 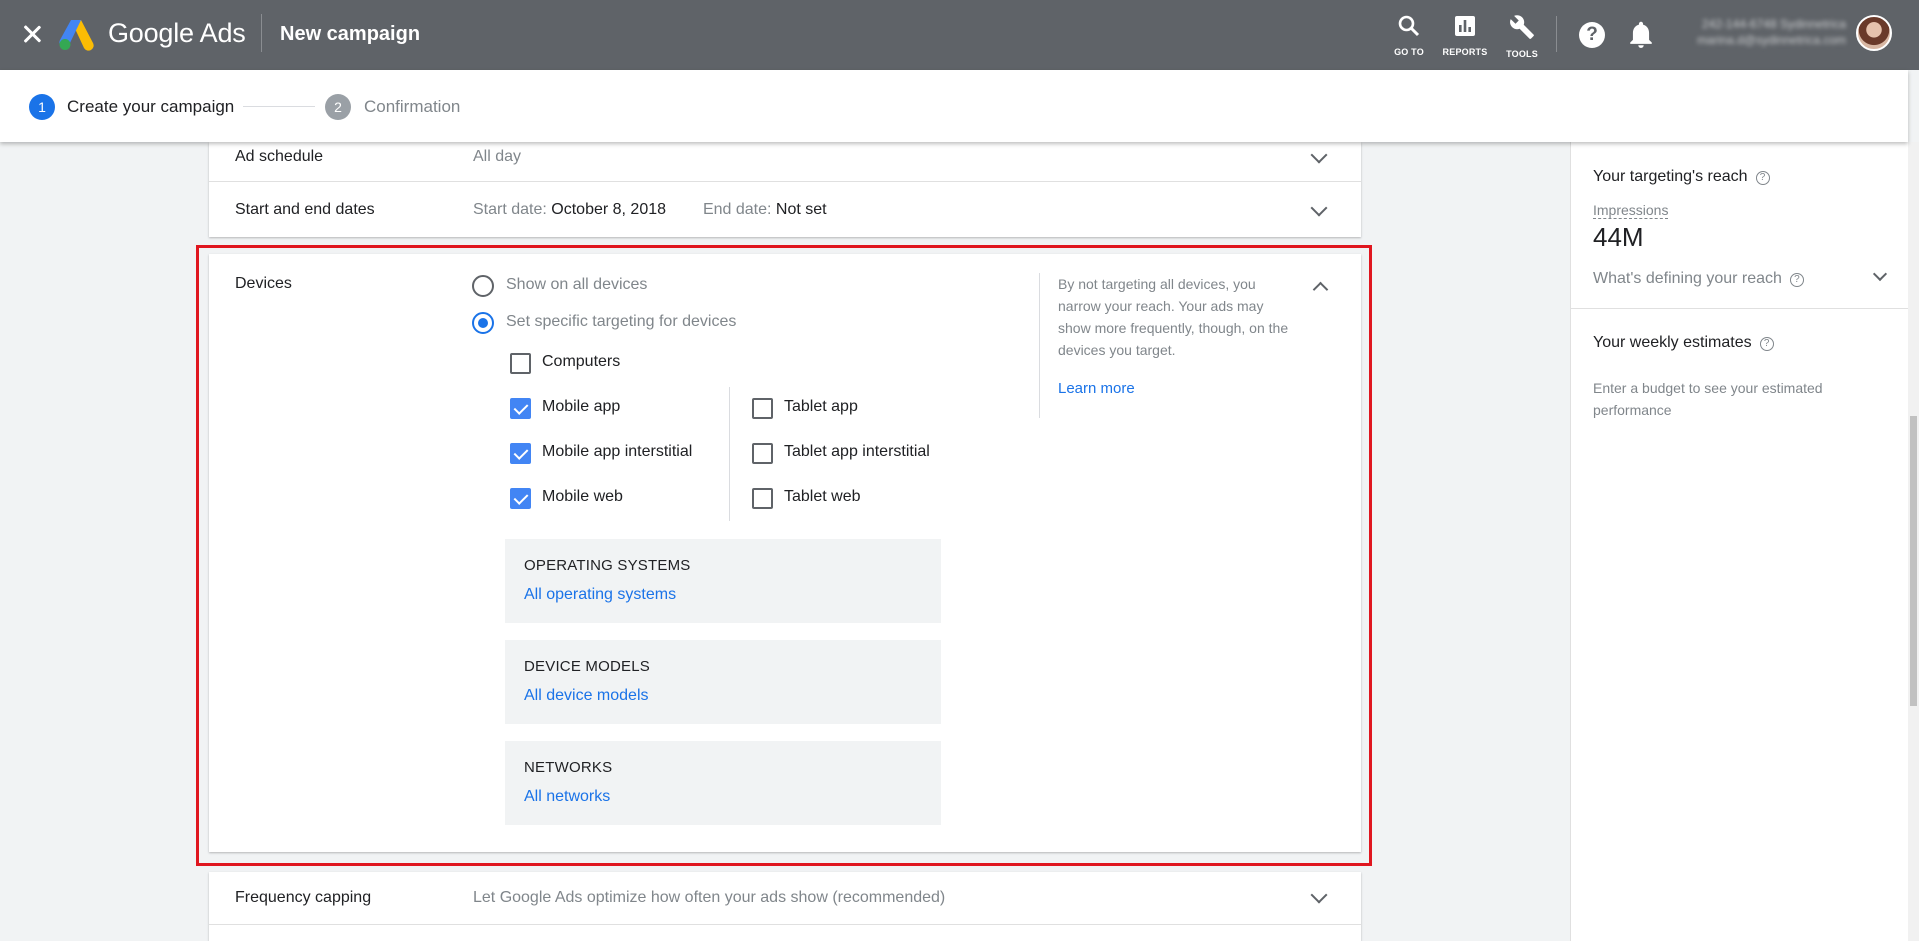 I want to click on help-icon: ?, so click(x=1592, y=35).